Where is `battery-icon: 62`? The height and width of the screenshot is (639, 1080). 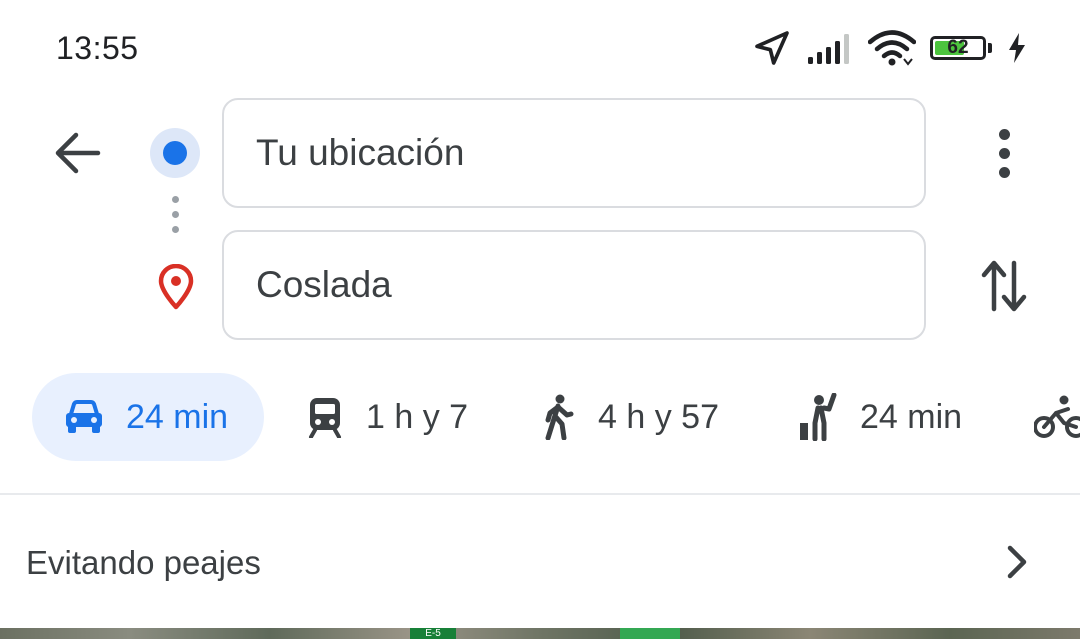
battery-icon: 62 is located at coordinates (961, 48).